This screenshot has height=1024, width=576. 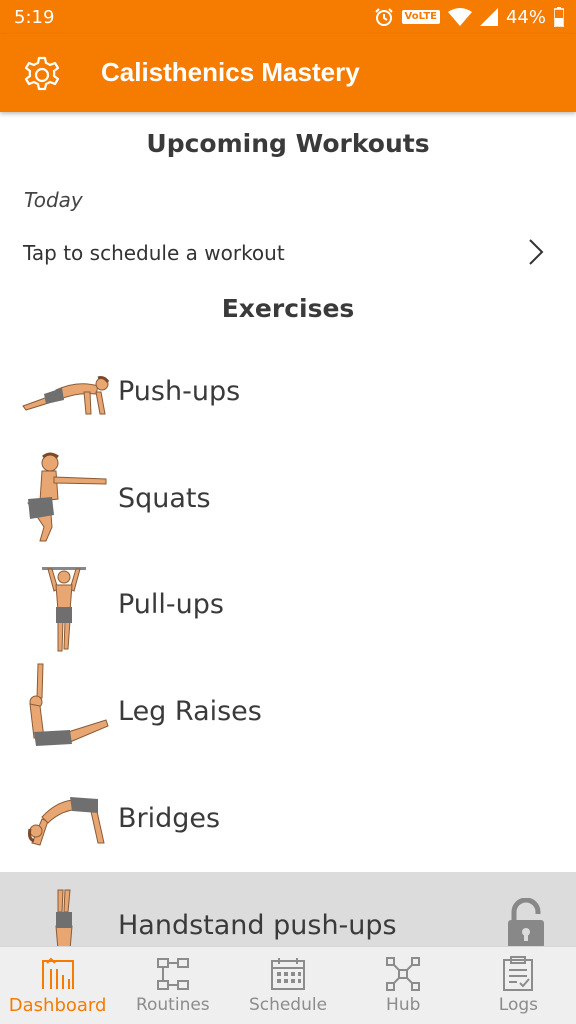 What do you see at coordinates (288, 974) in the screenshot?
I see `calendar-icon` at bounding box center [288, 974].